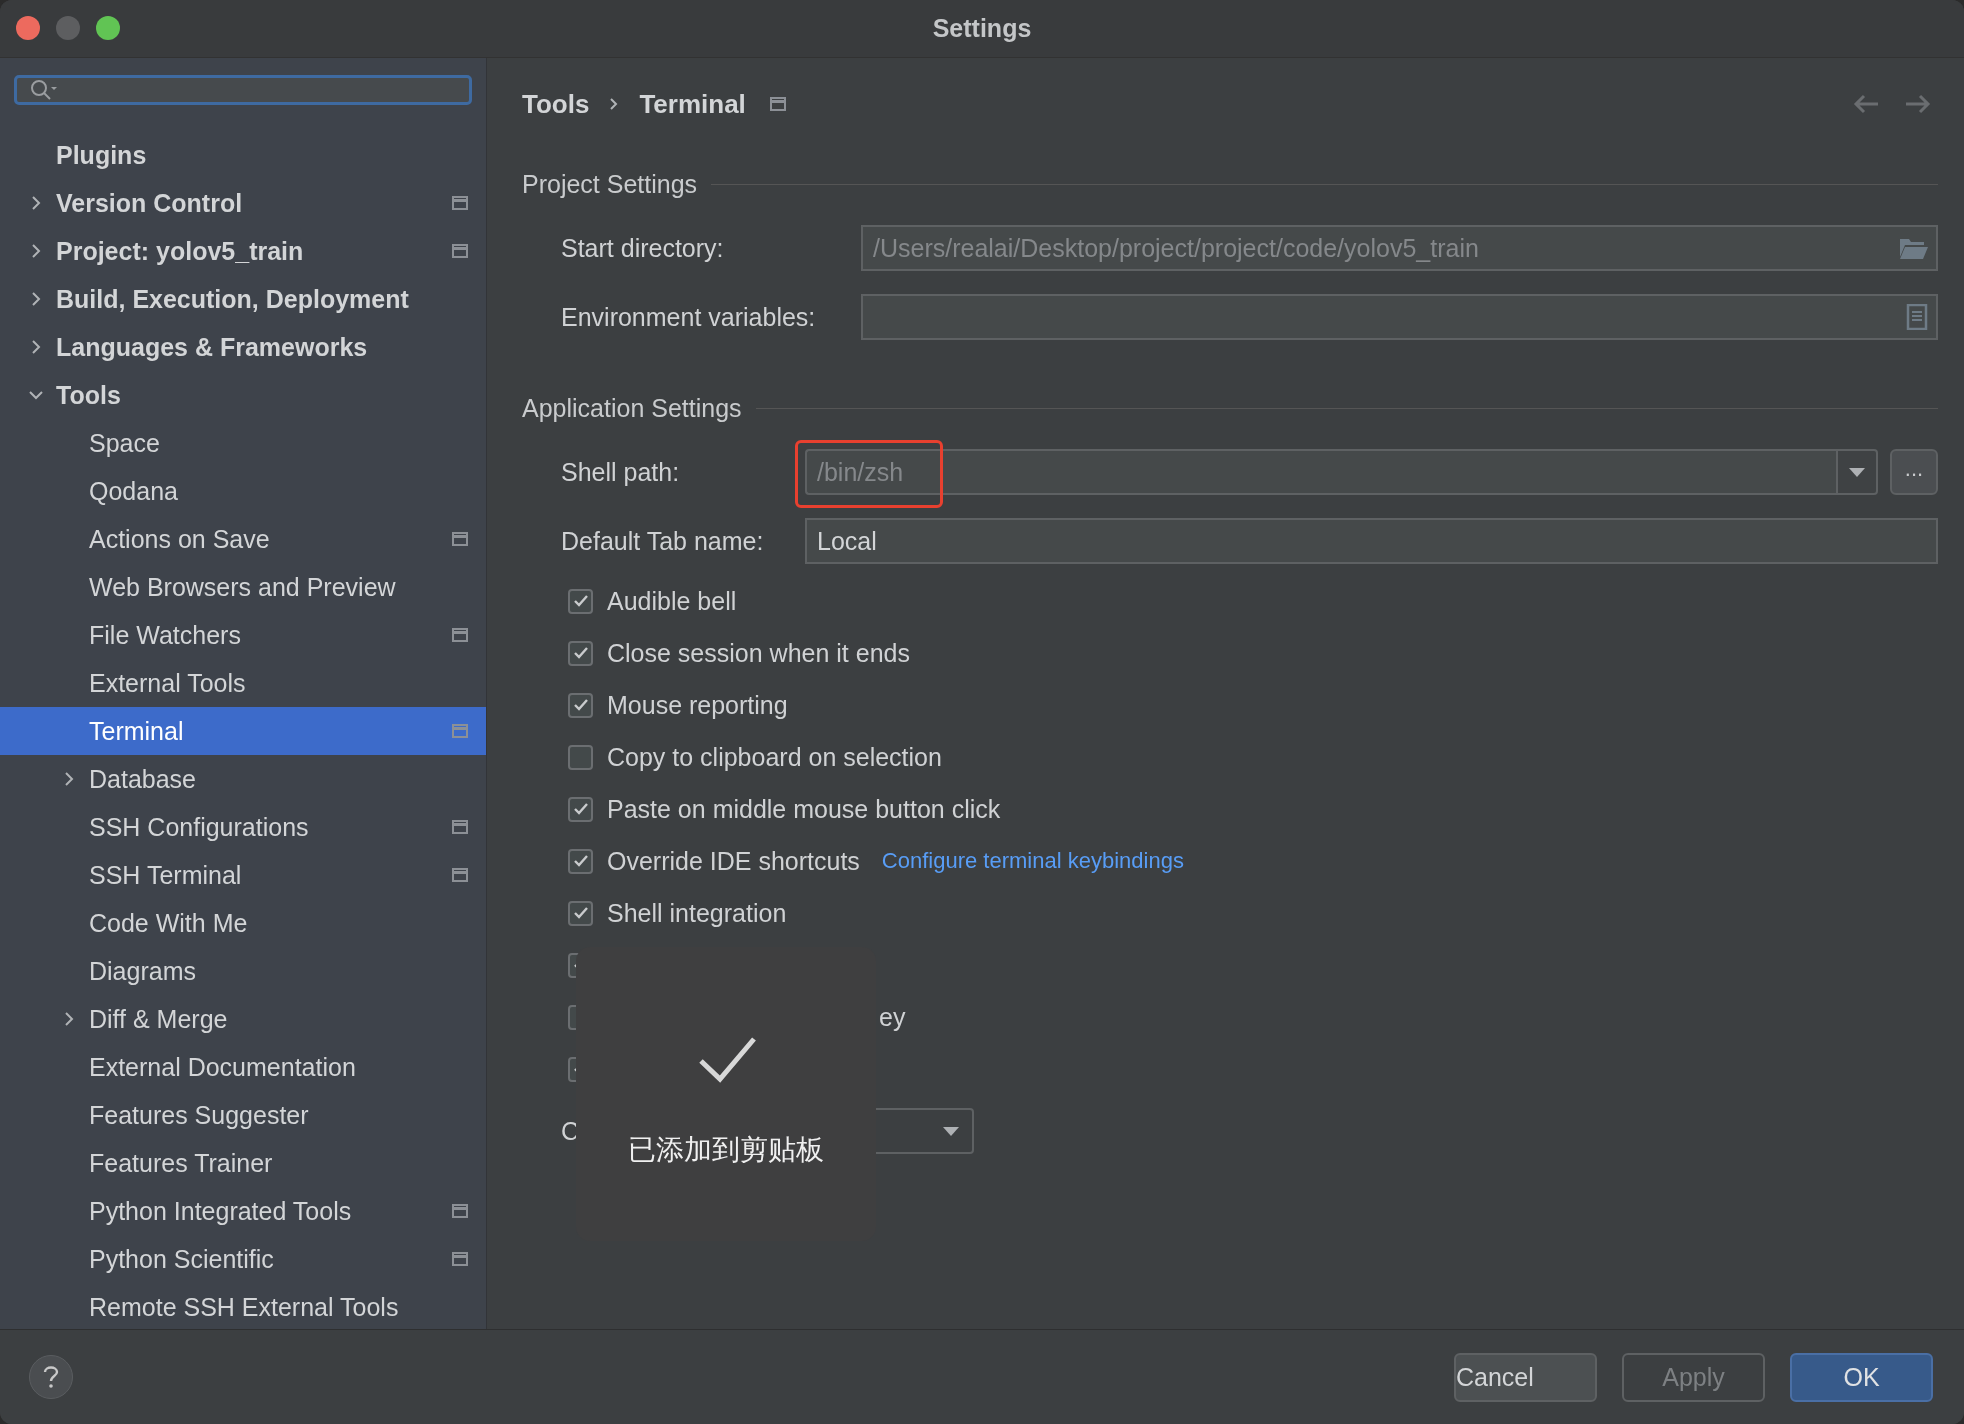  I want to click on sidebar-item: Diagrams, so click(243, 971).